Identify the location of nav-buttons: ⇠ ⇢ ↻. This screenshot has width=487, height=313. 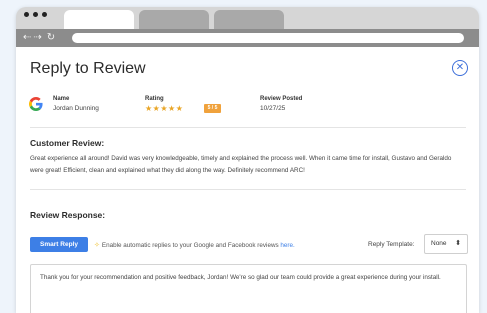
(39, 38).